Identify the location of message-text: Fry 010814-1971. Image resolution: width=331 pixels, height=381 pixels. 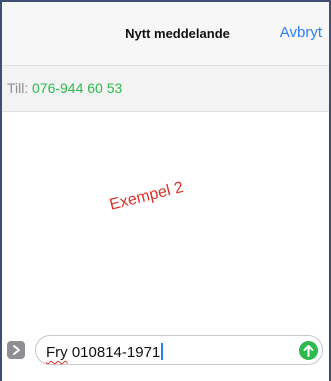
(105, 352).